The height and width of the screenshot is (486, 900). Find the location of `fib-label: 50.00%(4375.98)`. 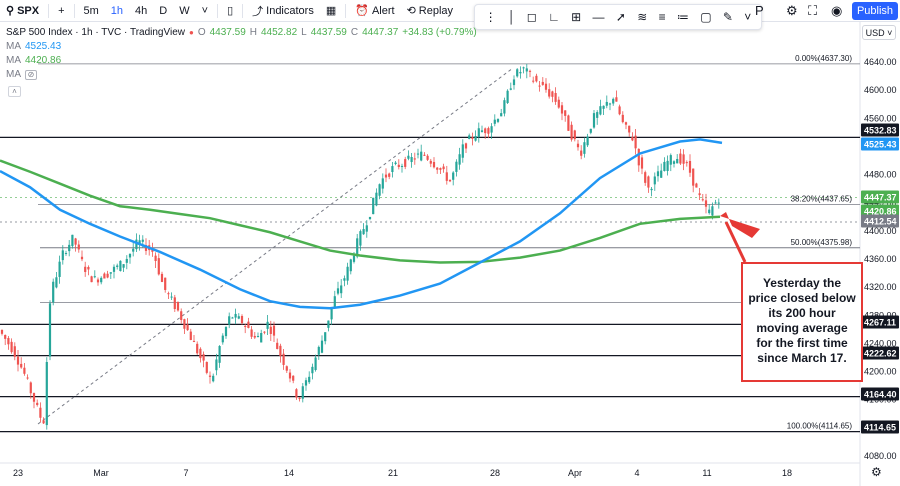

fib-label: 50.00%(4375.98) is located at coordinates (822, 242).